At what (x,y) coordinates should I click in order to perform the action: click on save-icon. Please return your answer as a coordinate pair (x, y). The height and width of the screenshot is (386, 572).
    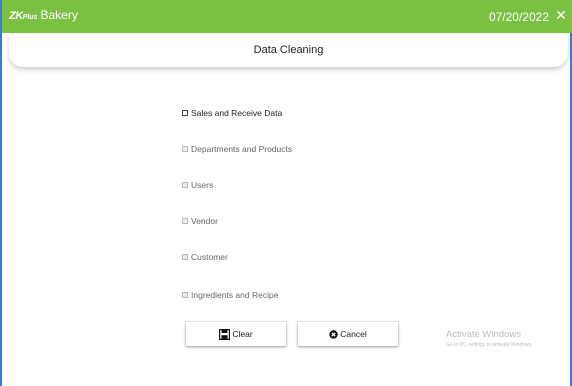
    Looking at the image, I should click on (225, 334).